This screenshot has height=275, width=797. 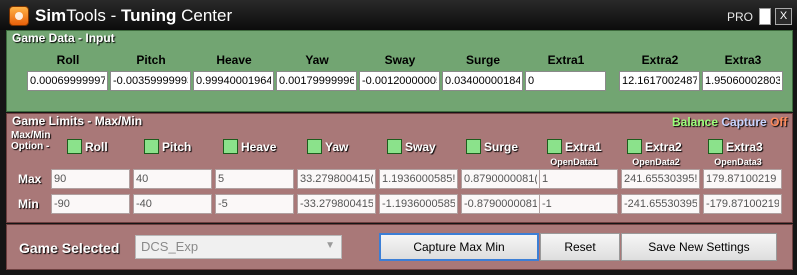 I want to click on checkbox-yaw, so click(x=314, y=146).